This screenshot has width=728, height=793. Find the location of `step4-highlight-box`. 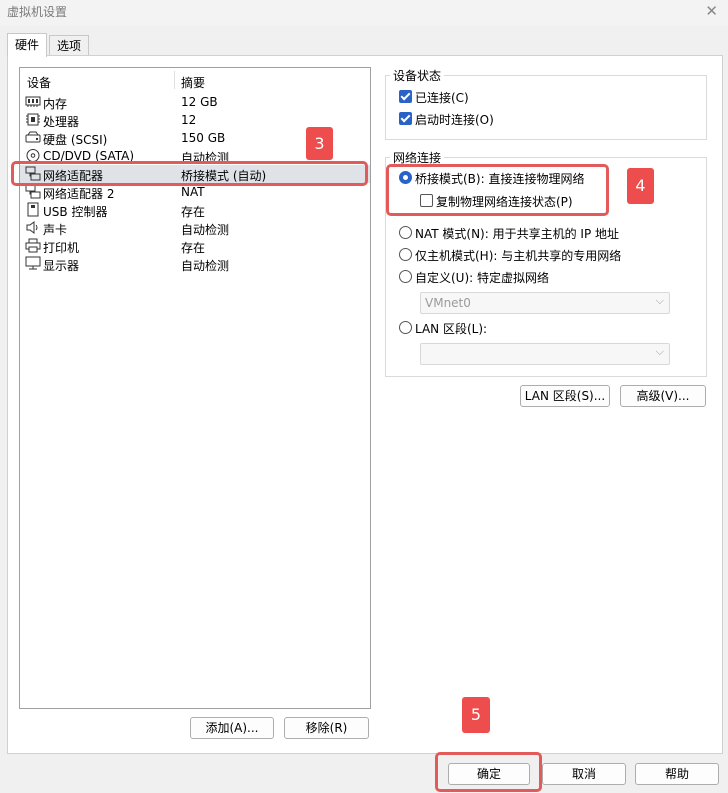

step4-highlight-box is located at coordinates (497, 190).